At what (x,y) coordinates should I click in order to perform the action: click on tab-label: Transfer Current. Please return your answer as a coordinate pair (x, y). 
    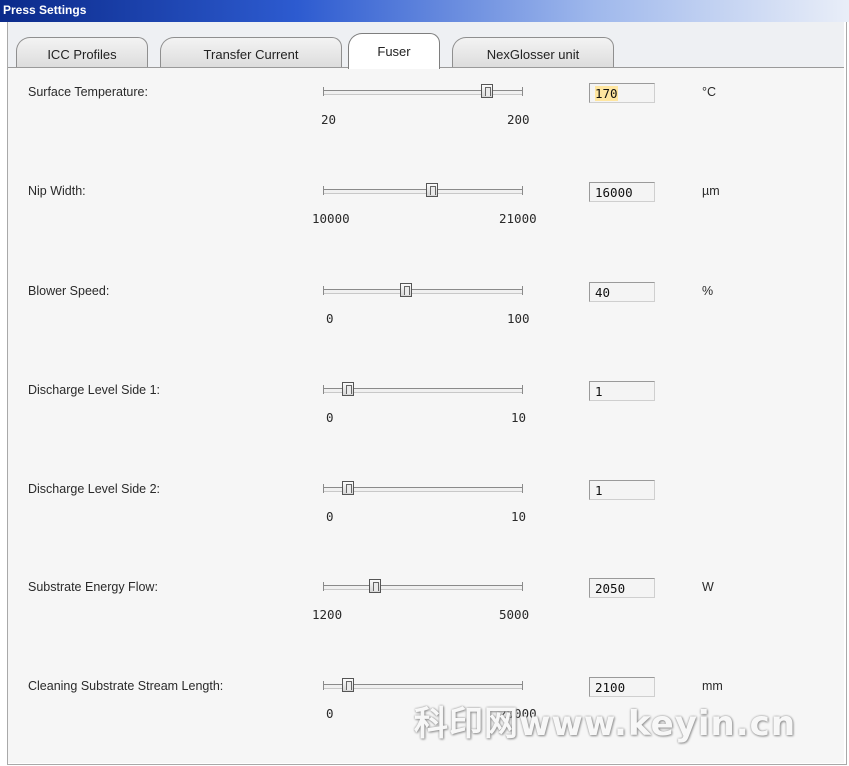
    Looking at the image, I should click on (251, 54).